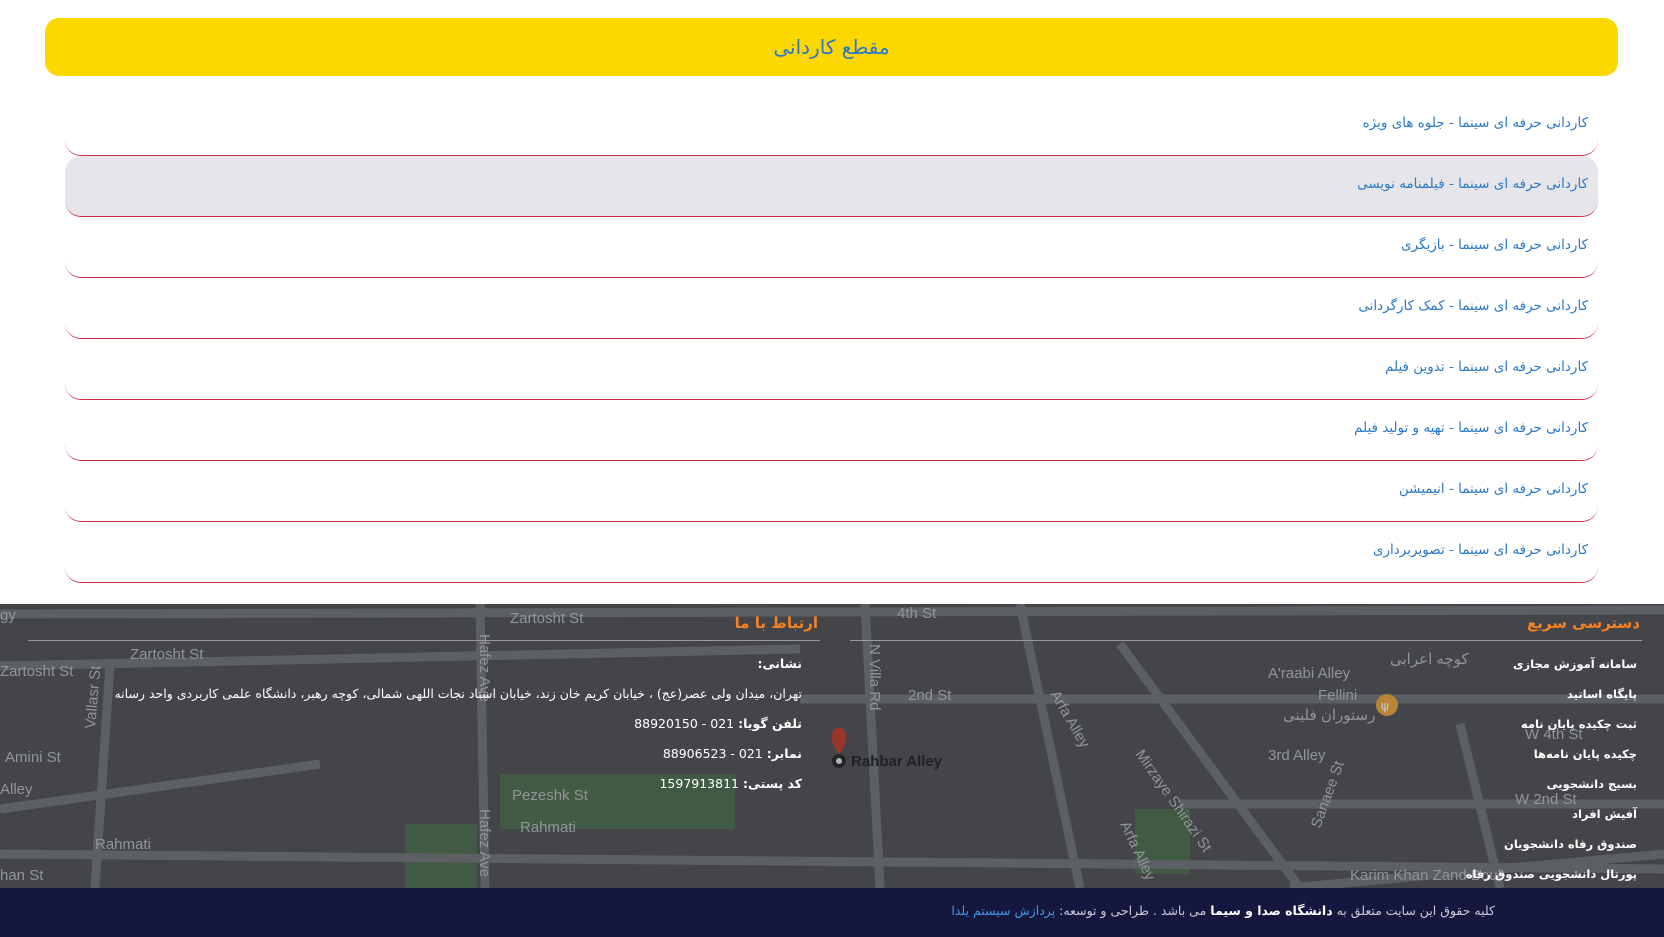 The image size is (1664, 937). Describe the element at coordinates (1243, 754) in the screenshot. I see `quick-link: چکیده پایان نامه‌ها` at that location.